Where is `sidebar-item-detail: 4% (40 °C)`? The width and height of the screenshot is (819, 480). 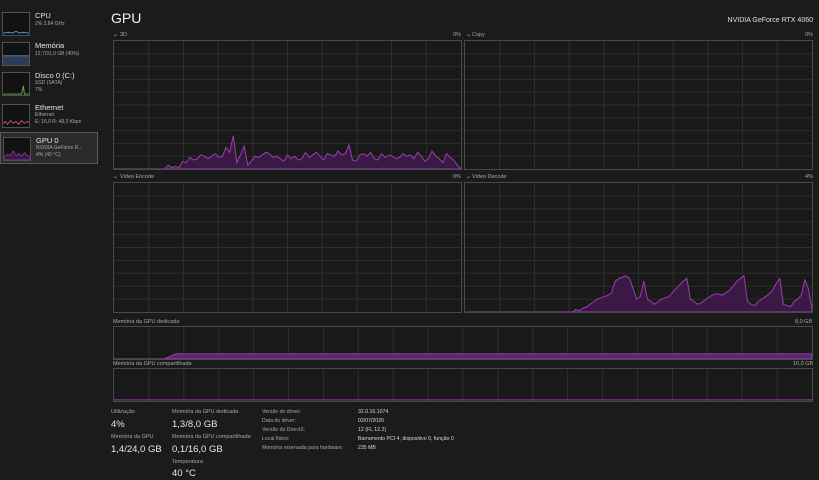 sidebar-item-detail: 4% (40 °C) is located at coordinates (48, 155).